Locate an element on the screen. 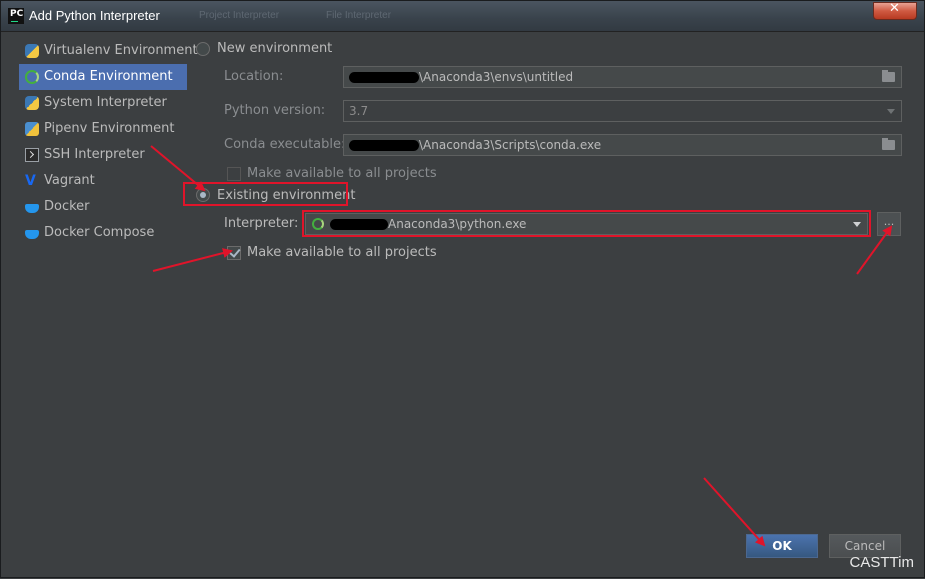 This screenshot has height=579, width=925. annotation-arrow is located at coordinates (192, 260).